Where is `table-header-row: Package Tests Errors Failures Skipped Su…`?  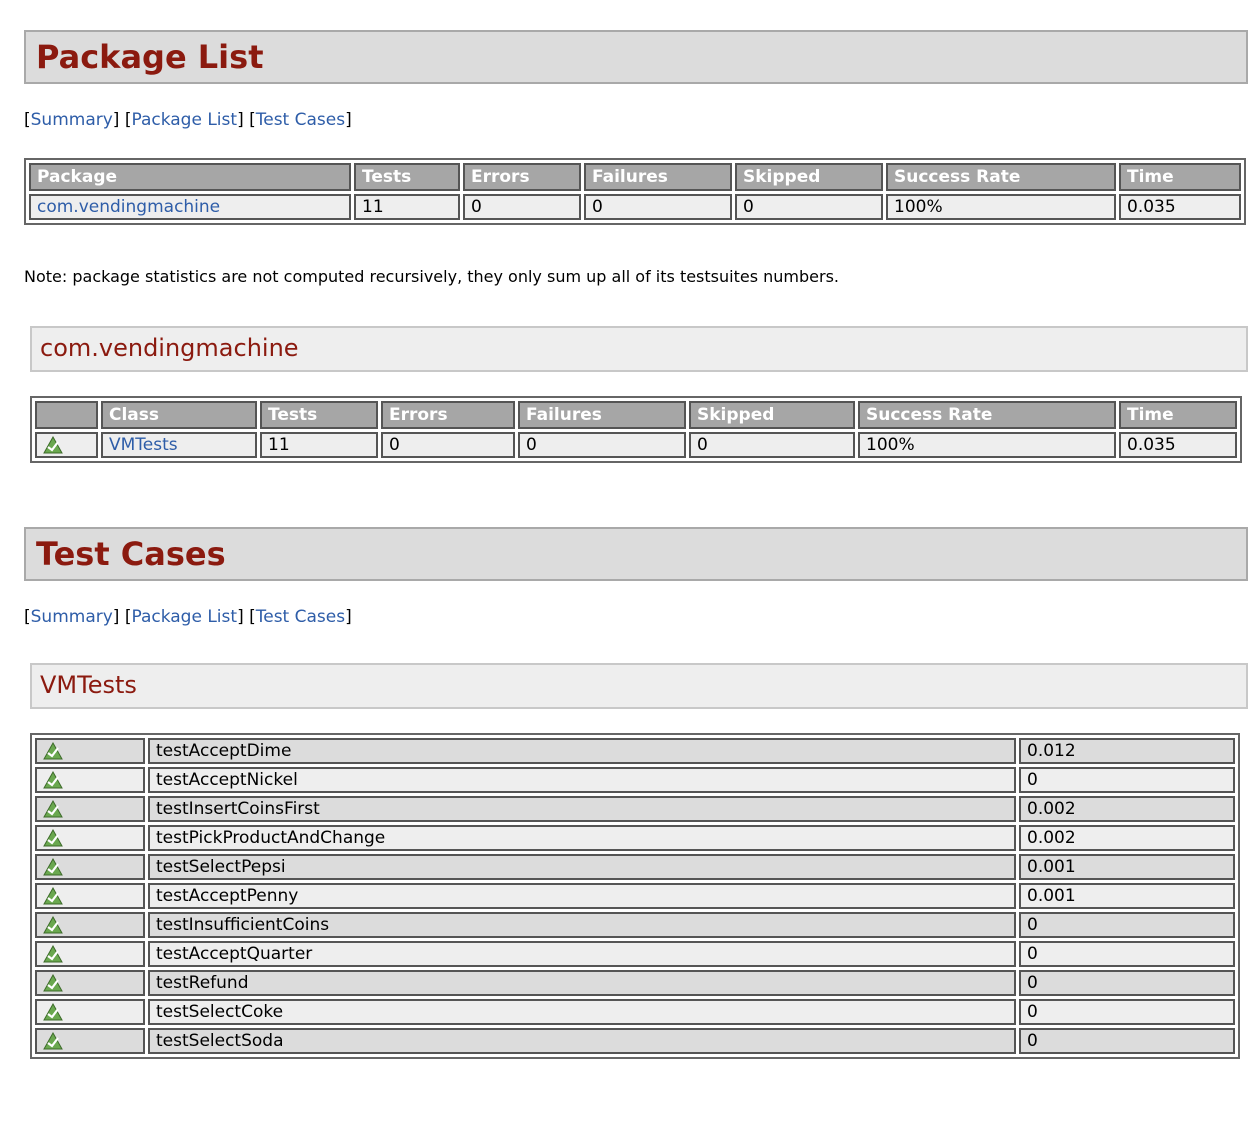 table-header-row: Package Tests Errors Failures Skipped Su… is located at coordinates (635, 177).